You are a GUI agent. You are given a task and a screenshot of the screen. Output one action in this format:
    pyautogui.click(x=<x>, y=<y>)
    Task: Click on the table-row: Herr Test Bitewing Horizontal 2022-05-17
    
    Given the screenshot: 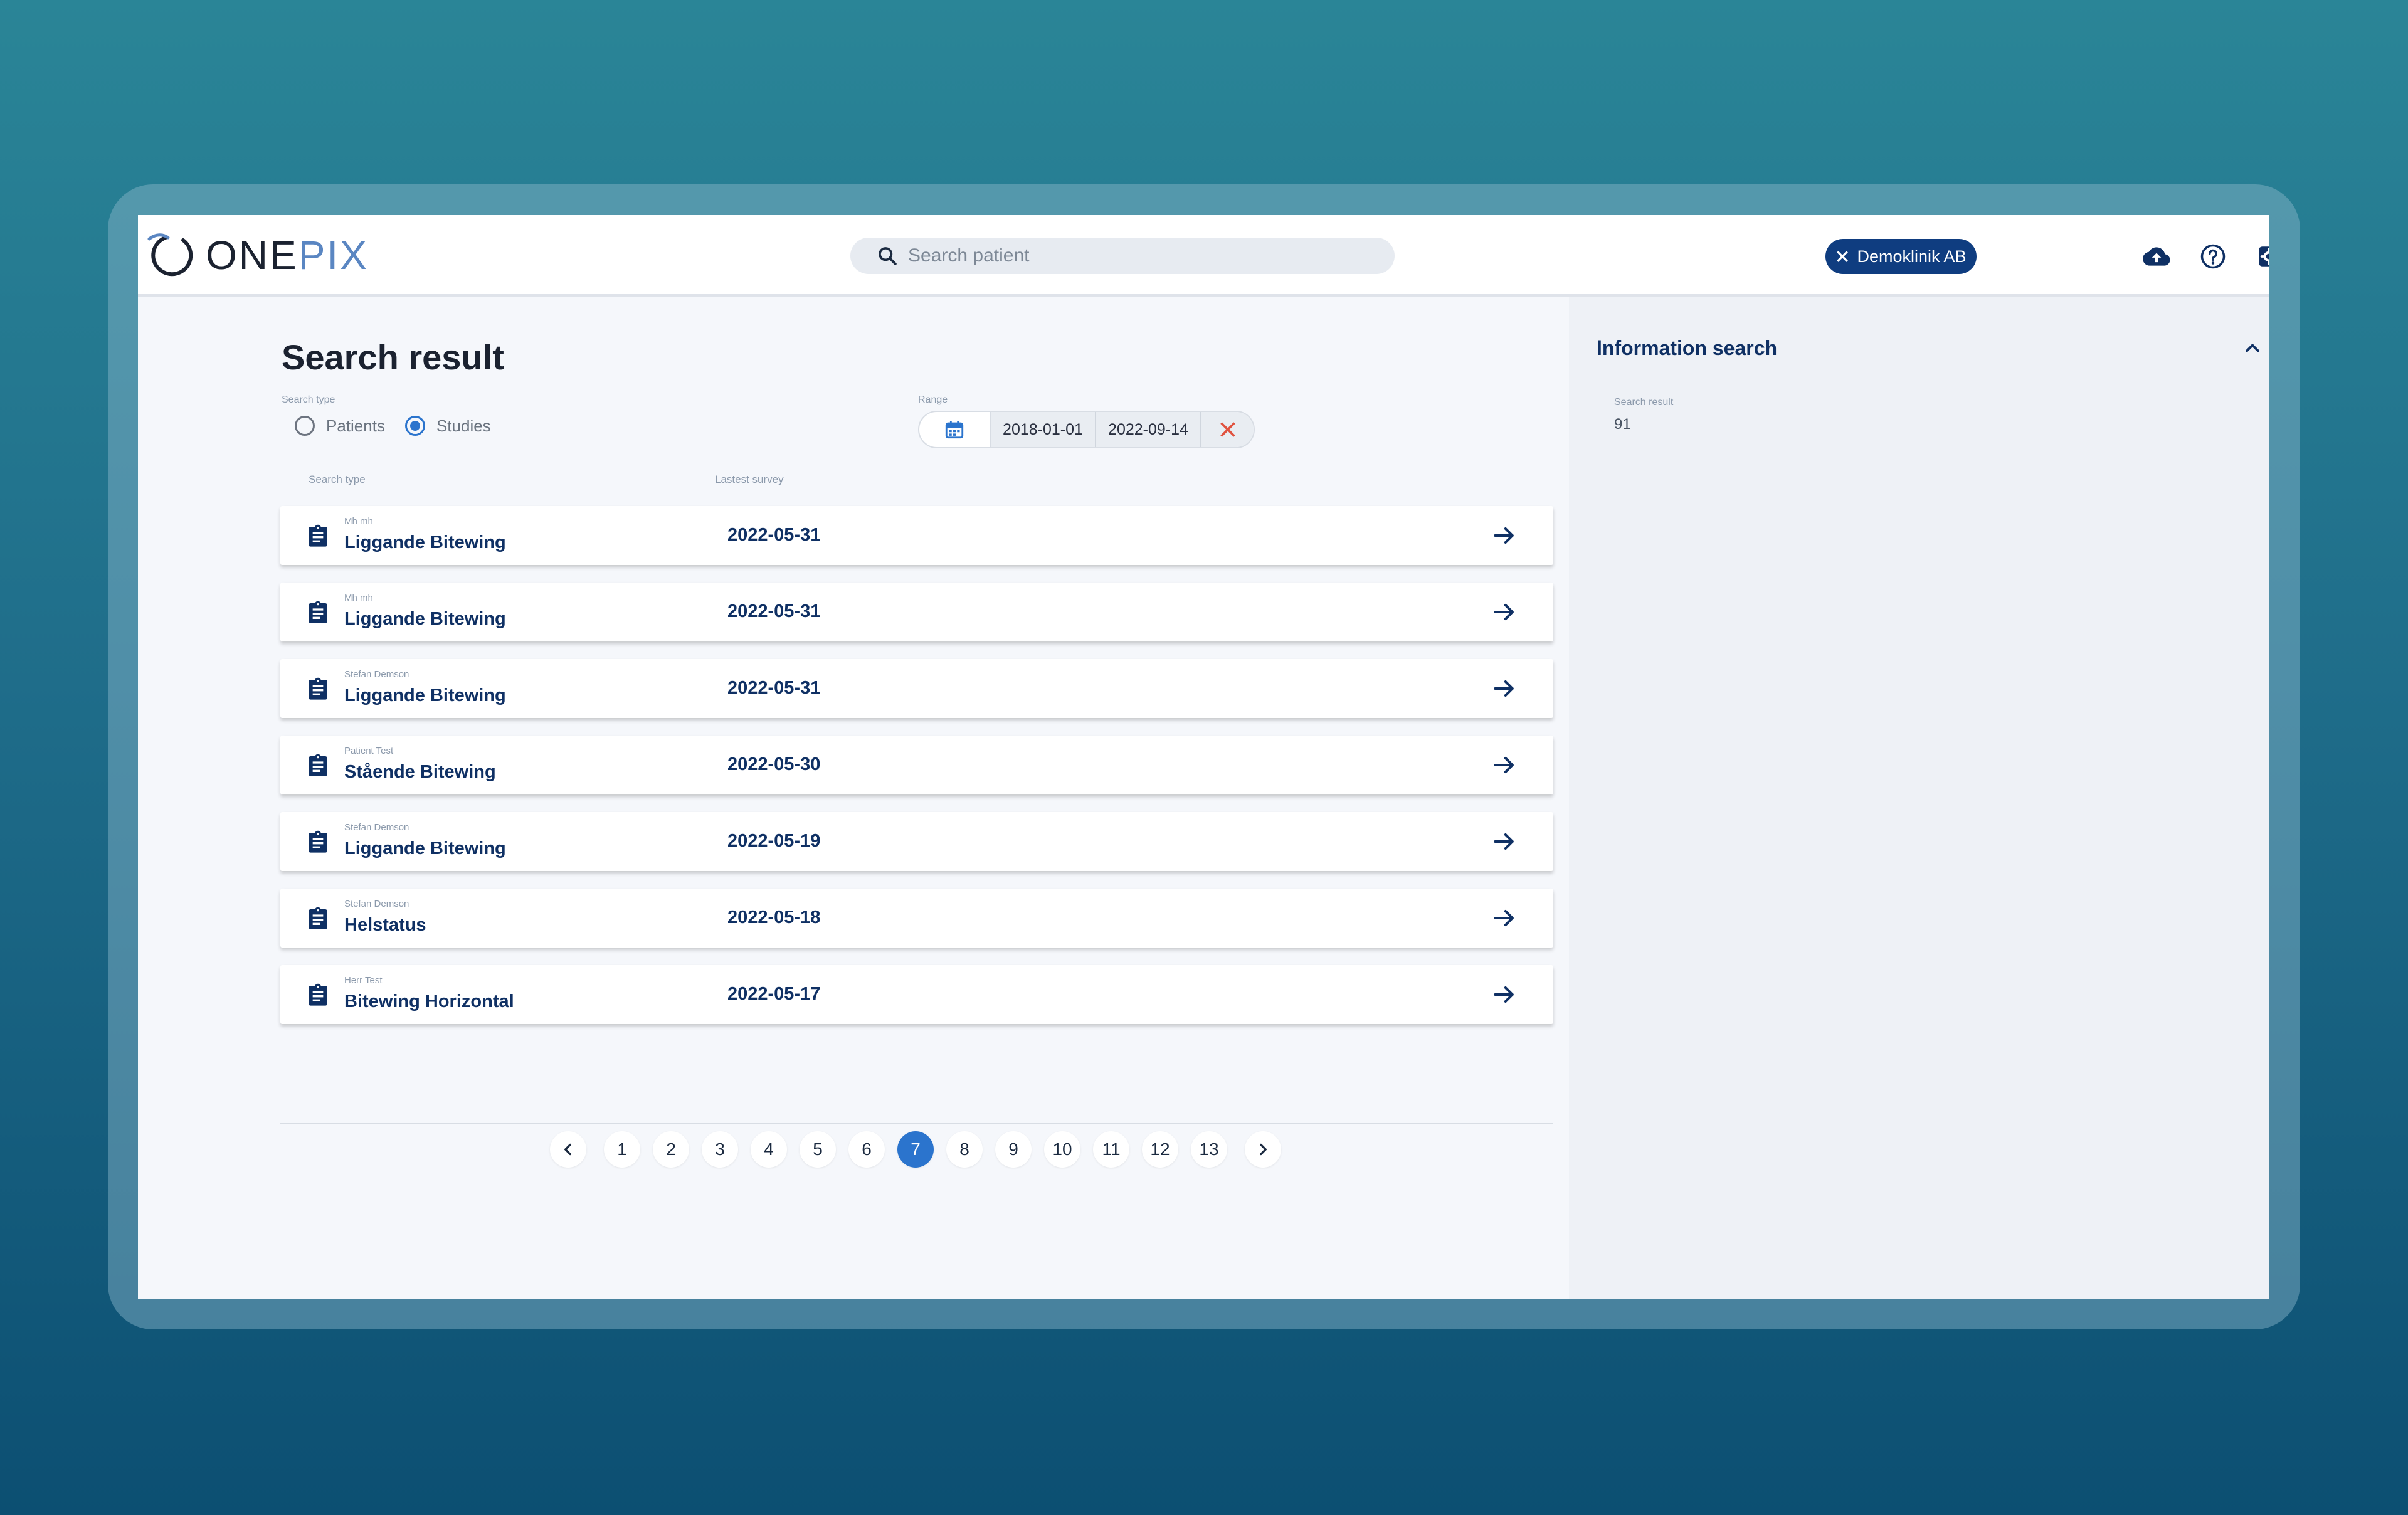 What is the action you would take?
    pyautogui.click(x=916, y=994)
    